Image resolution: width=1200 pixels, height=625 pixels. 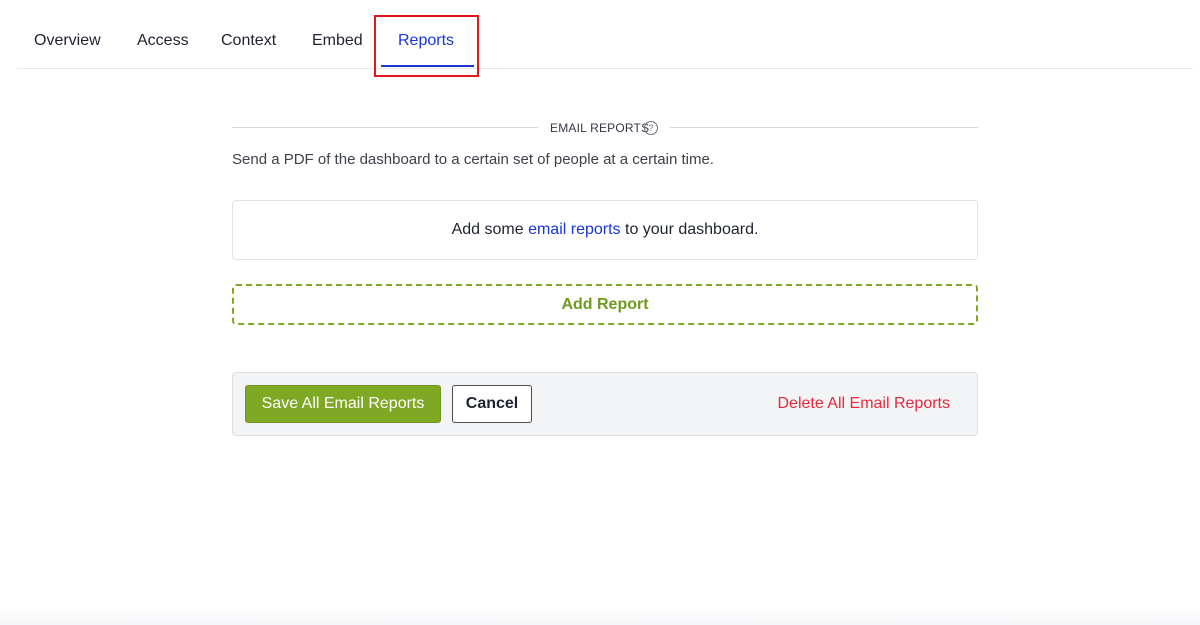 What do you see at coordinates (605, 34) in the screenshot?
I see `tab-bar: Overview Access Context Embed Reports` at bounding box center [605, 34].